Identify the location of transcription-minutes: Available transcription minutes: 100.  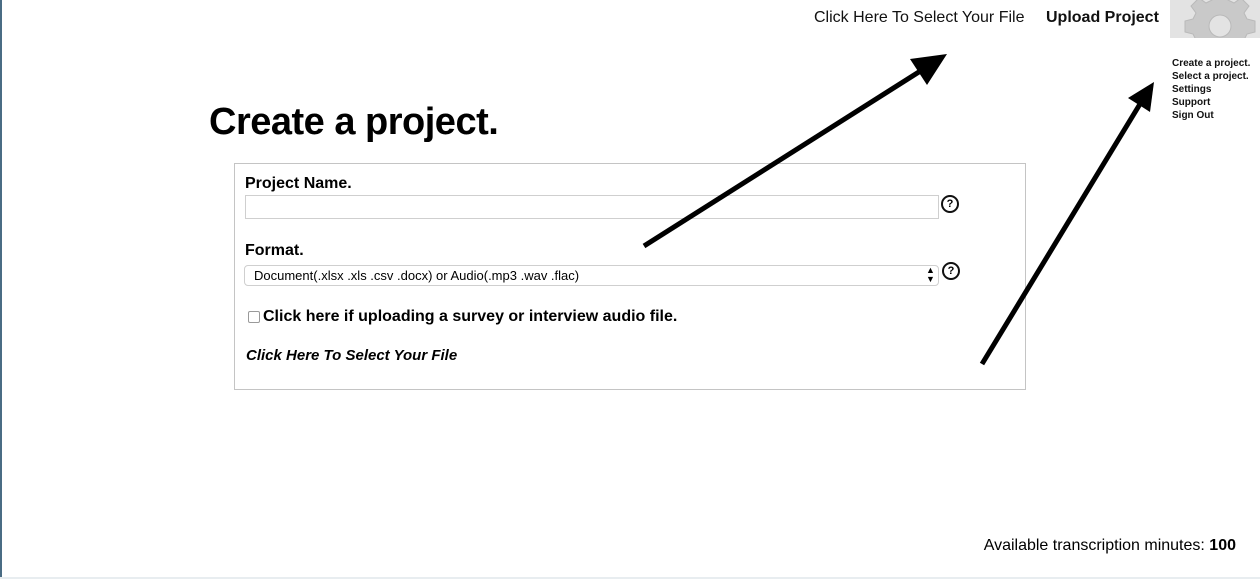
(1110, 546).